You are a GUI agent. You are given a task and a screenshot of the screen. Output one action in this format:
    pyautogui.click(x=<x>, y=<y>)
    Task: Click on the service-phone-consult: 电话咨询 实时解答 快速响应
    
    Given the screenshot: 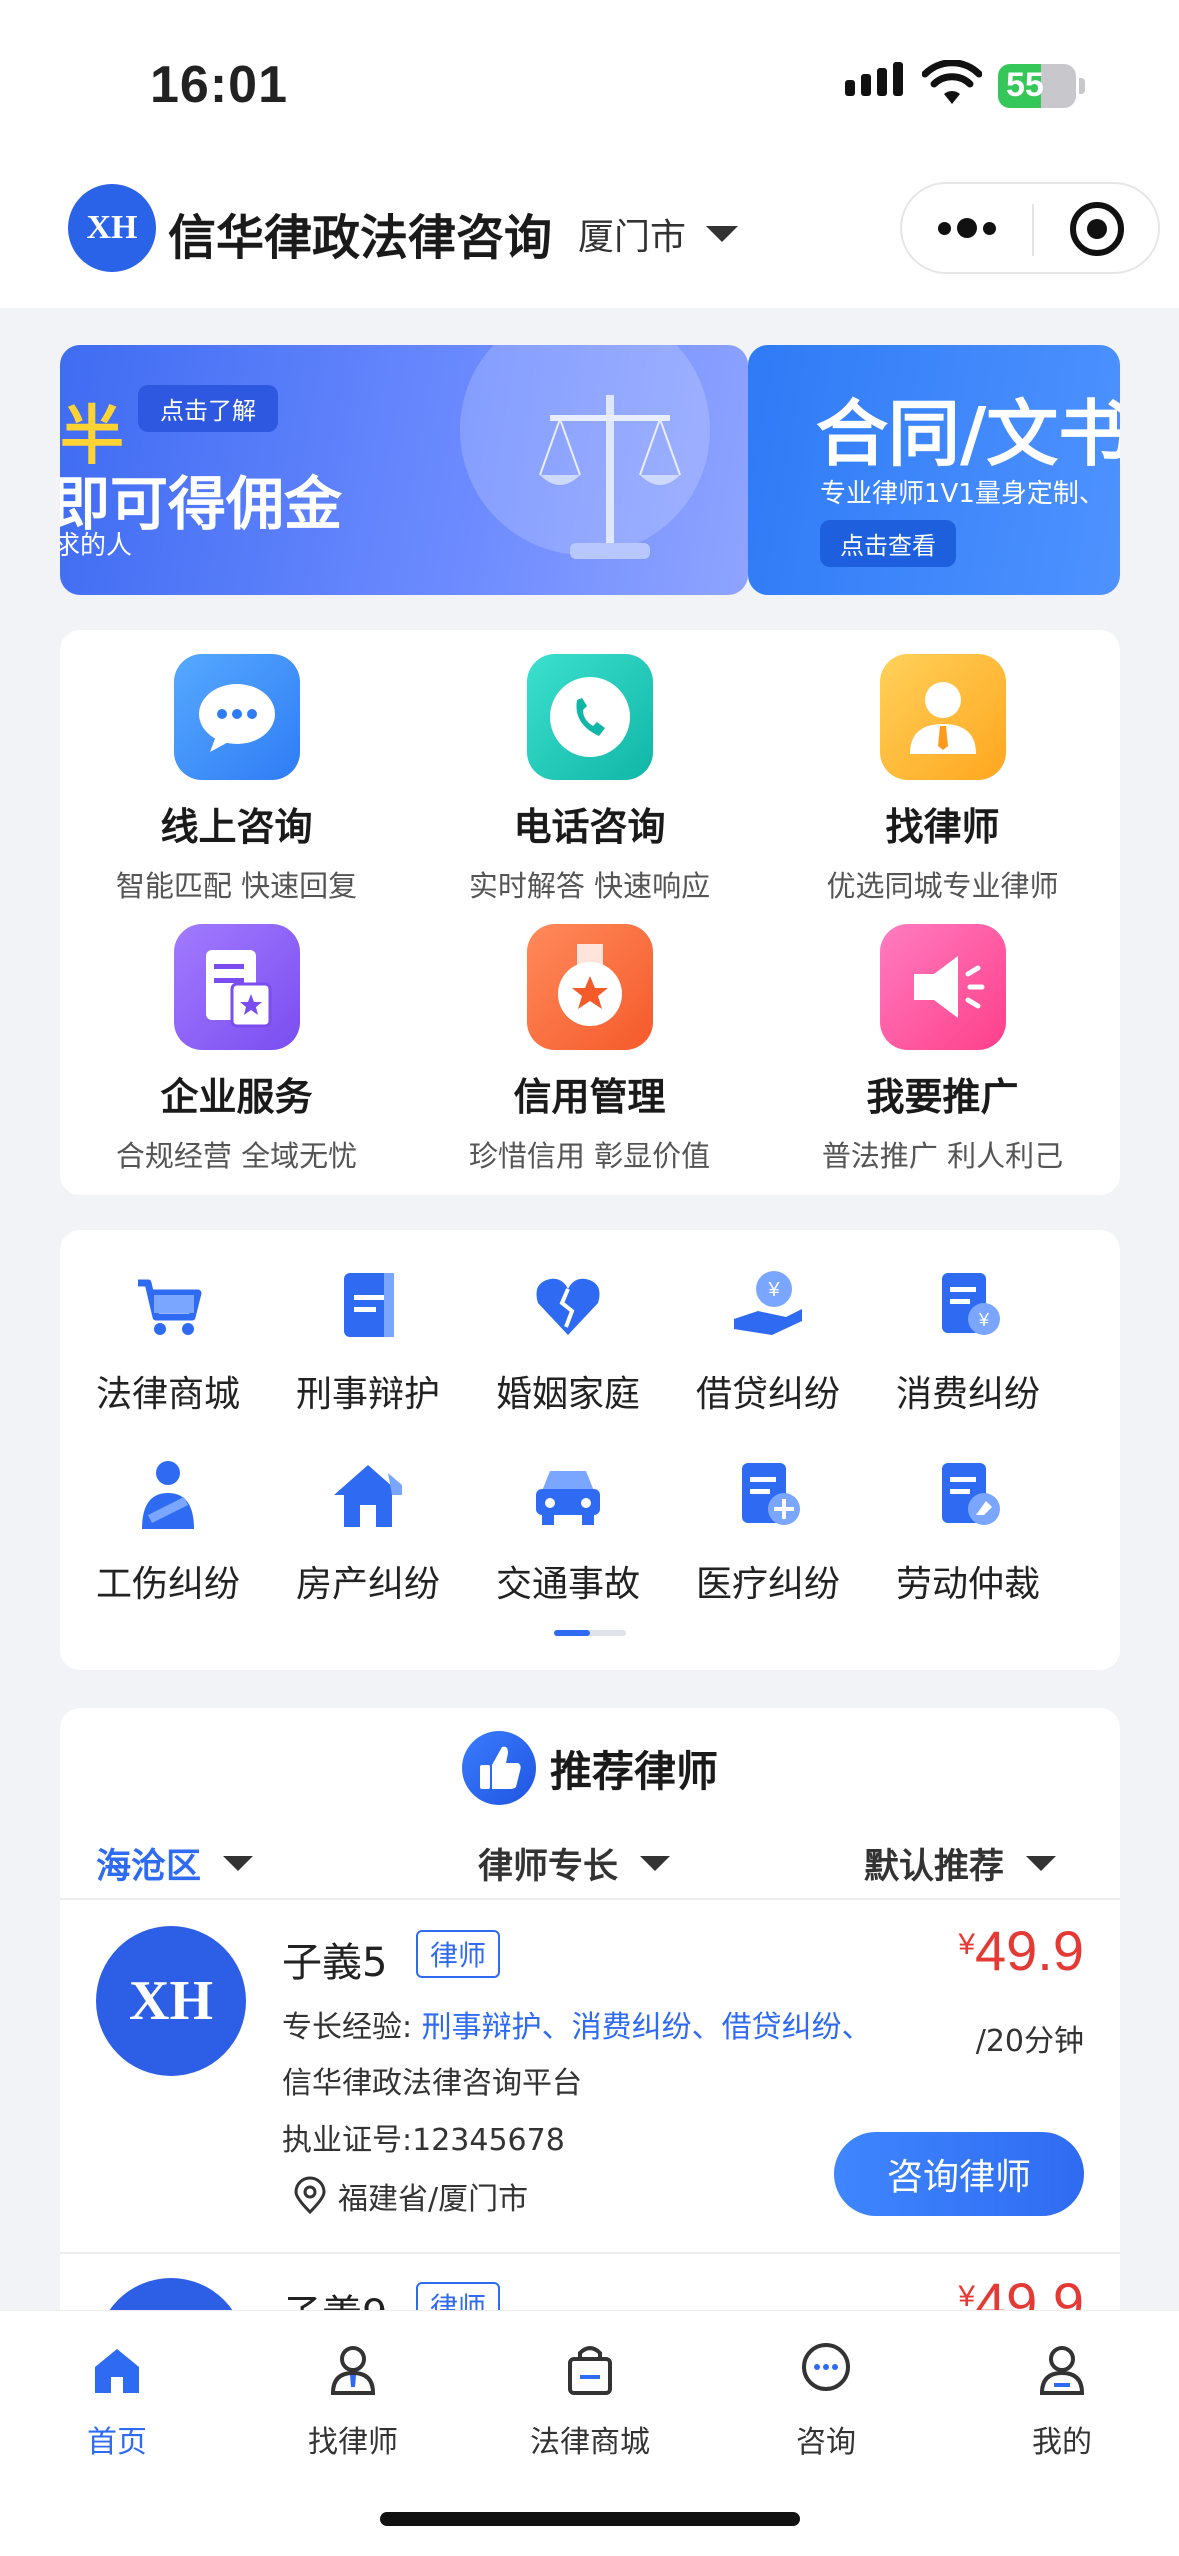 What is the action you would take?
    pyautogui.click(x=589, y=779)
    